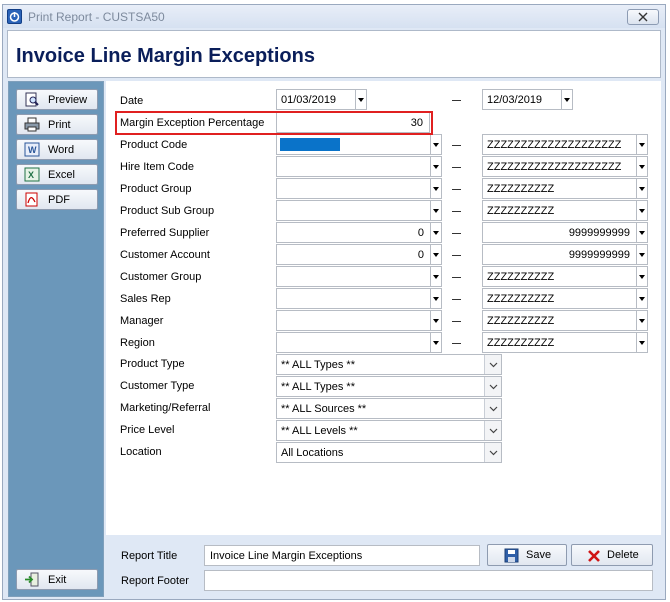 The width and height of the screenshot is (670, 602). Describe the element at coordinates (353, 276) in the screenshot. I see `customer-group-from-field` at that location.